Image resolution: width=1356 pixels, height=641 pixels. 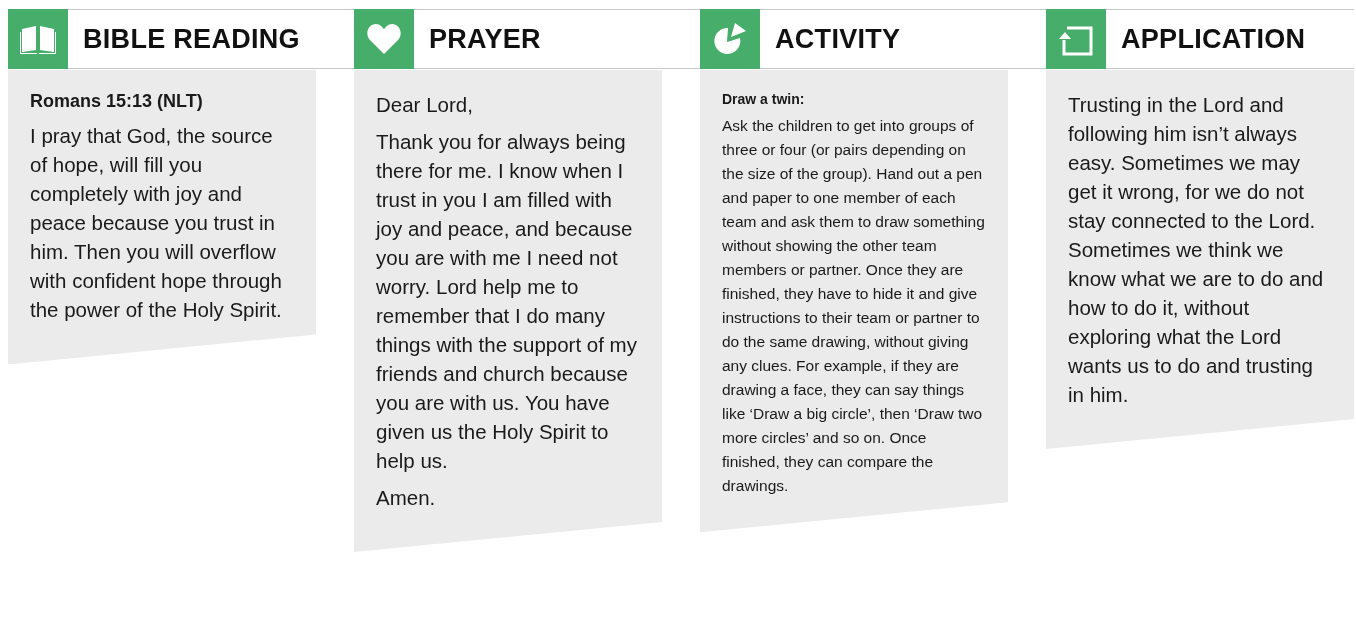 What do you see at coordinates (838, 39) in the screenshot?
I see `section-title: ACTIVITY` at bounding box center [838, 39].